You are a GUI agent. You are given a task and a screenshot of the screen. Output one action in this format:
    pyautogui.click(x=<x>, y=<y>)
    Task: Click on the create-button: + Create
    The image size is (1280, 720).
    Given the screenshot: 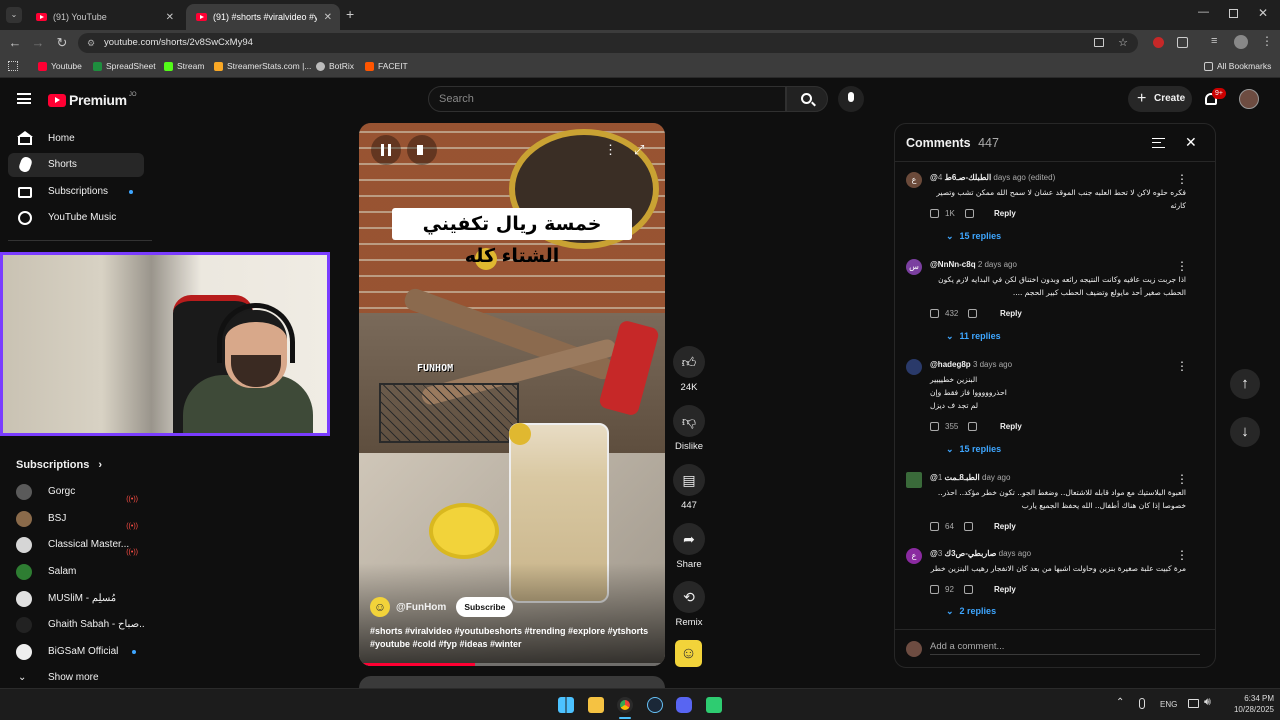 What is the action you would take?
    pyautogui.click(x=1160, y=99)
    